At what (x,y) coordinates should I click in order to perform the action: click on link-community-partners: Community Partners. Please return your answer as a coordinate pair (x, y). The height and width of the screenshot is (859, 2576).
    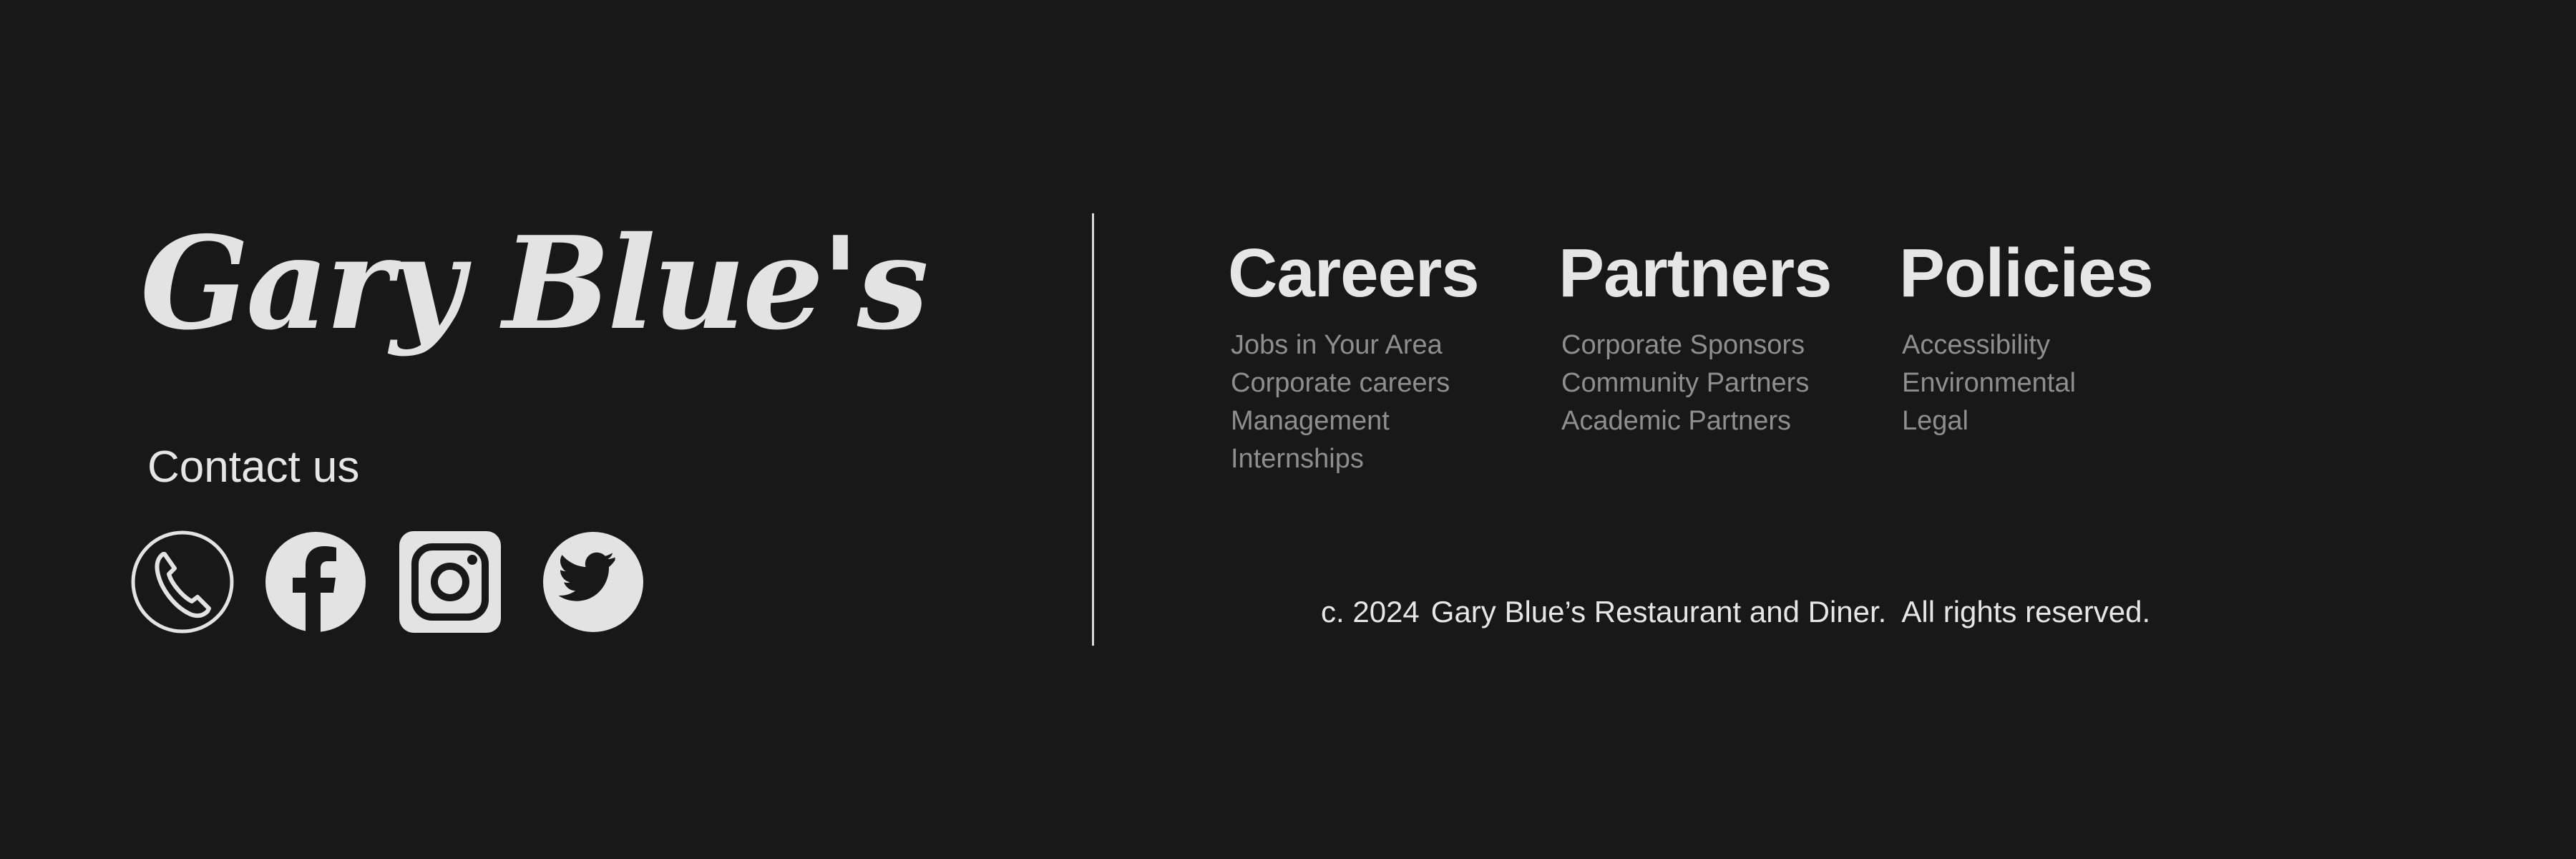
    Looking at the image, I should click on (1696, 383).